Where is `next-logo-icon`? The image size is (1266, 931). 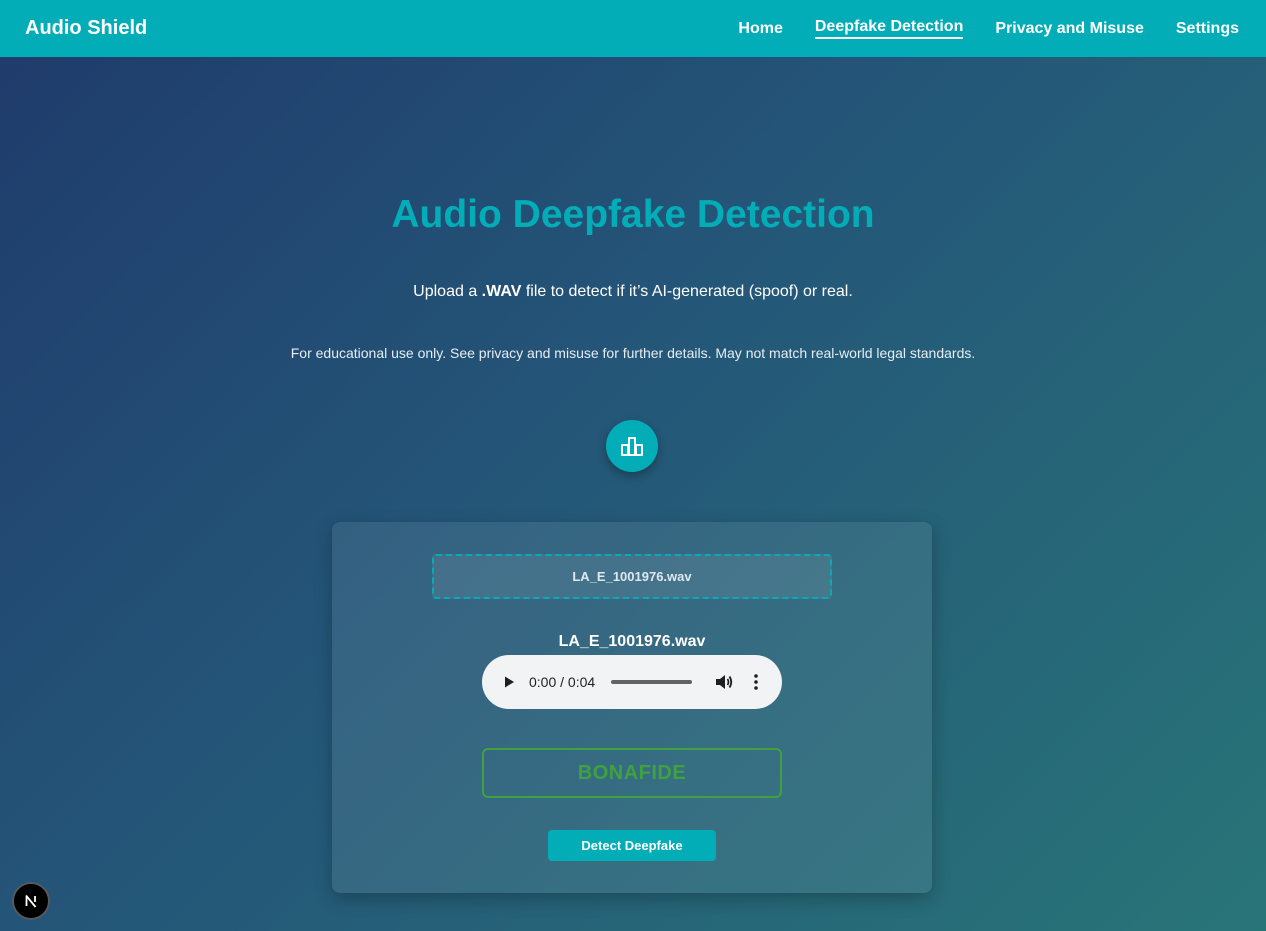
next-logo-icon is located at coordinates (31, 901).